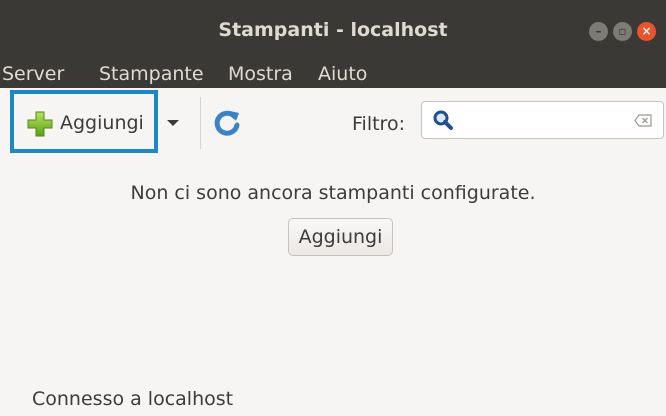 The image size is (666, 416). I want to click on menu-aiuto: Aiuto, so click(342, 75).